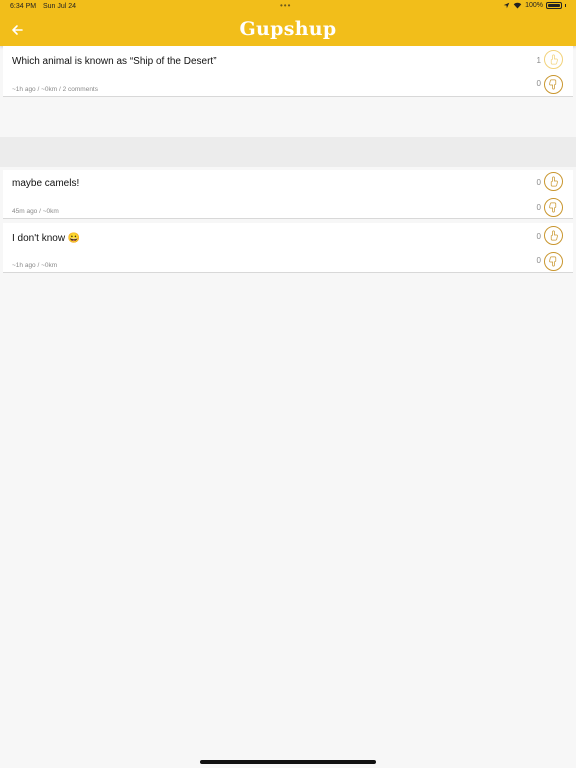 Image resolution: width=576 pixels, height=768 pixels. Describe the element at coordinates (60, 6) in the screenshot. I see `status-date: Sun Jul 24` at that location.